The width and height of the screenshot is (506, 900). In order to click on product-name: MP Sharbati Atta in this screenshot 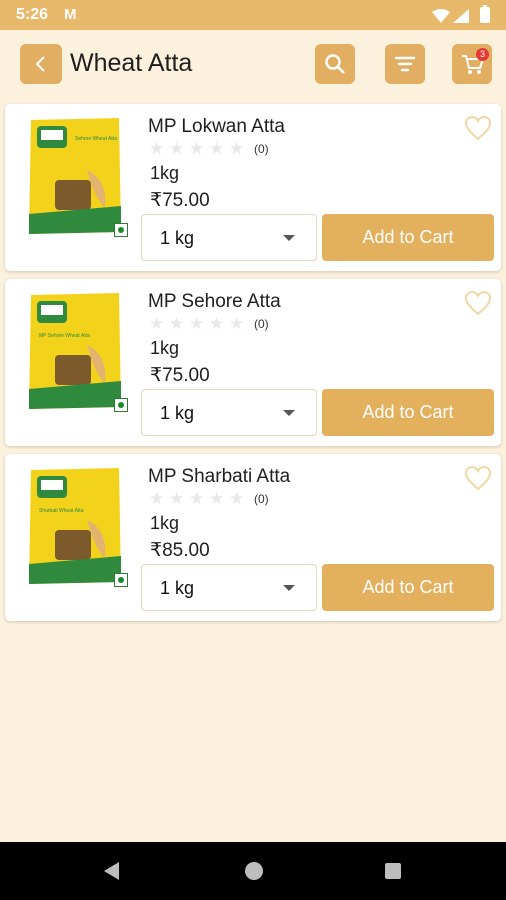, I will do `click(219, 477)`.